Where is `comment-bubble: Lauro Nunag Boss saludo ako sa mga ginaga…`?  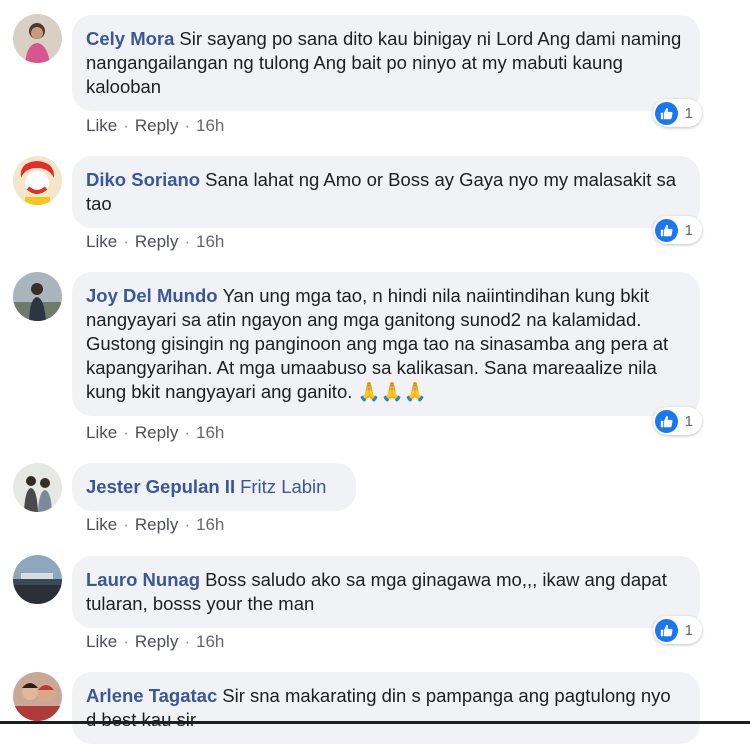 comment-bubble: Lauro Nunag Boss saludo ako sa mga ginaga… is located at coordinates (386, 592).